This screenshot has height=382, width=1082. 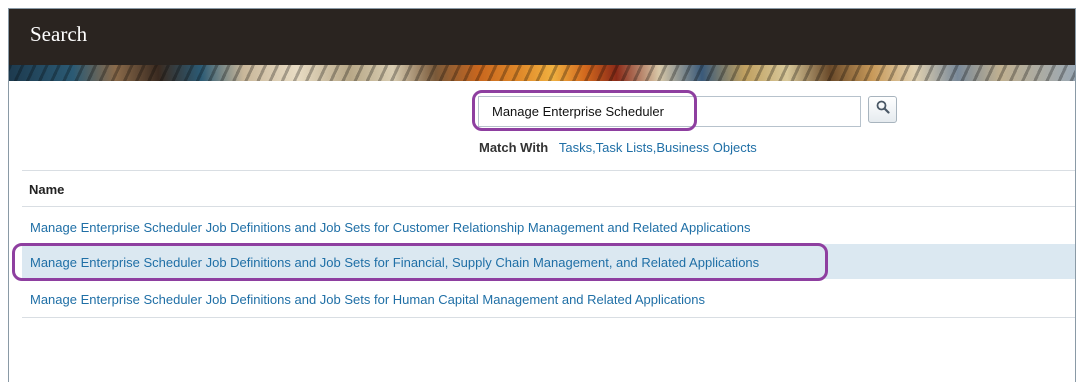 I want to click on search-icon, so click(x=883, y=109).